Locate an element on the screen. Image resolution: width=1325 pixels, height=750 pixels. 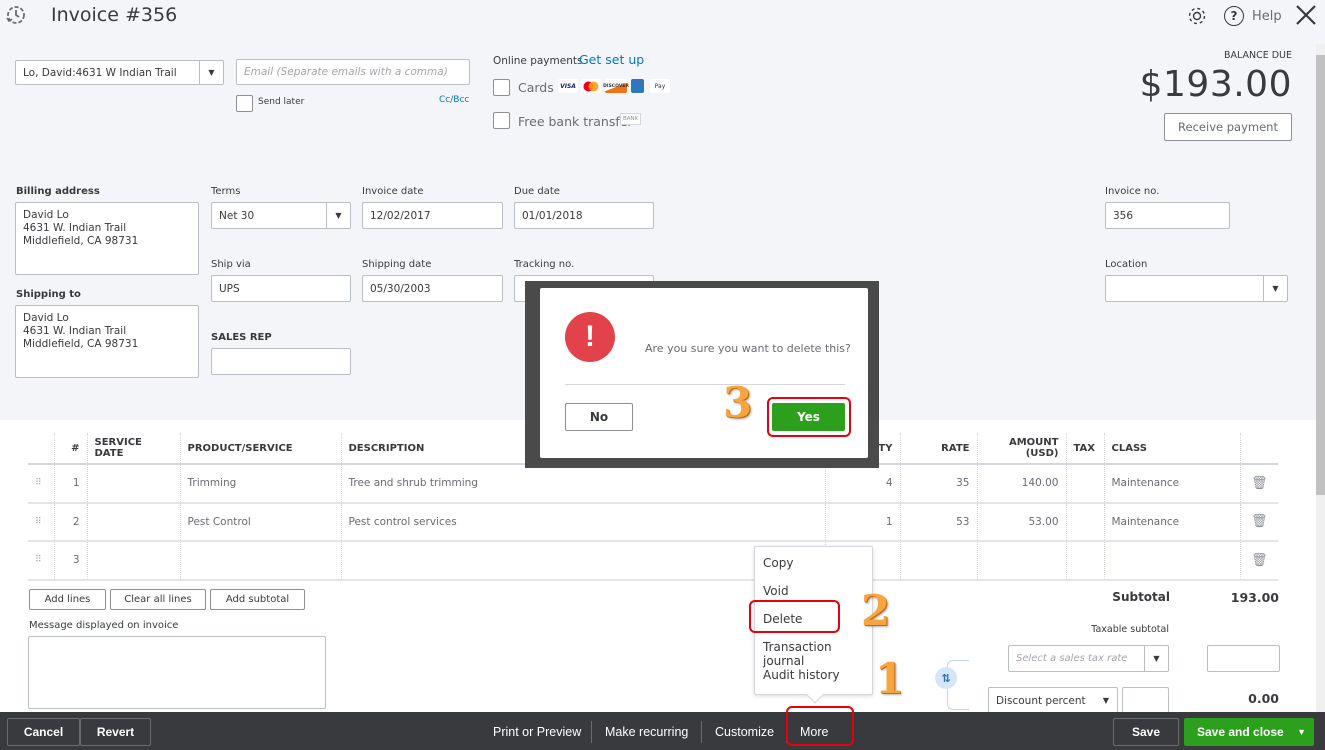
menu-item-void: Void is located at coordinates (776, 591).